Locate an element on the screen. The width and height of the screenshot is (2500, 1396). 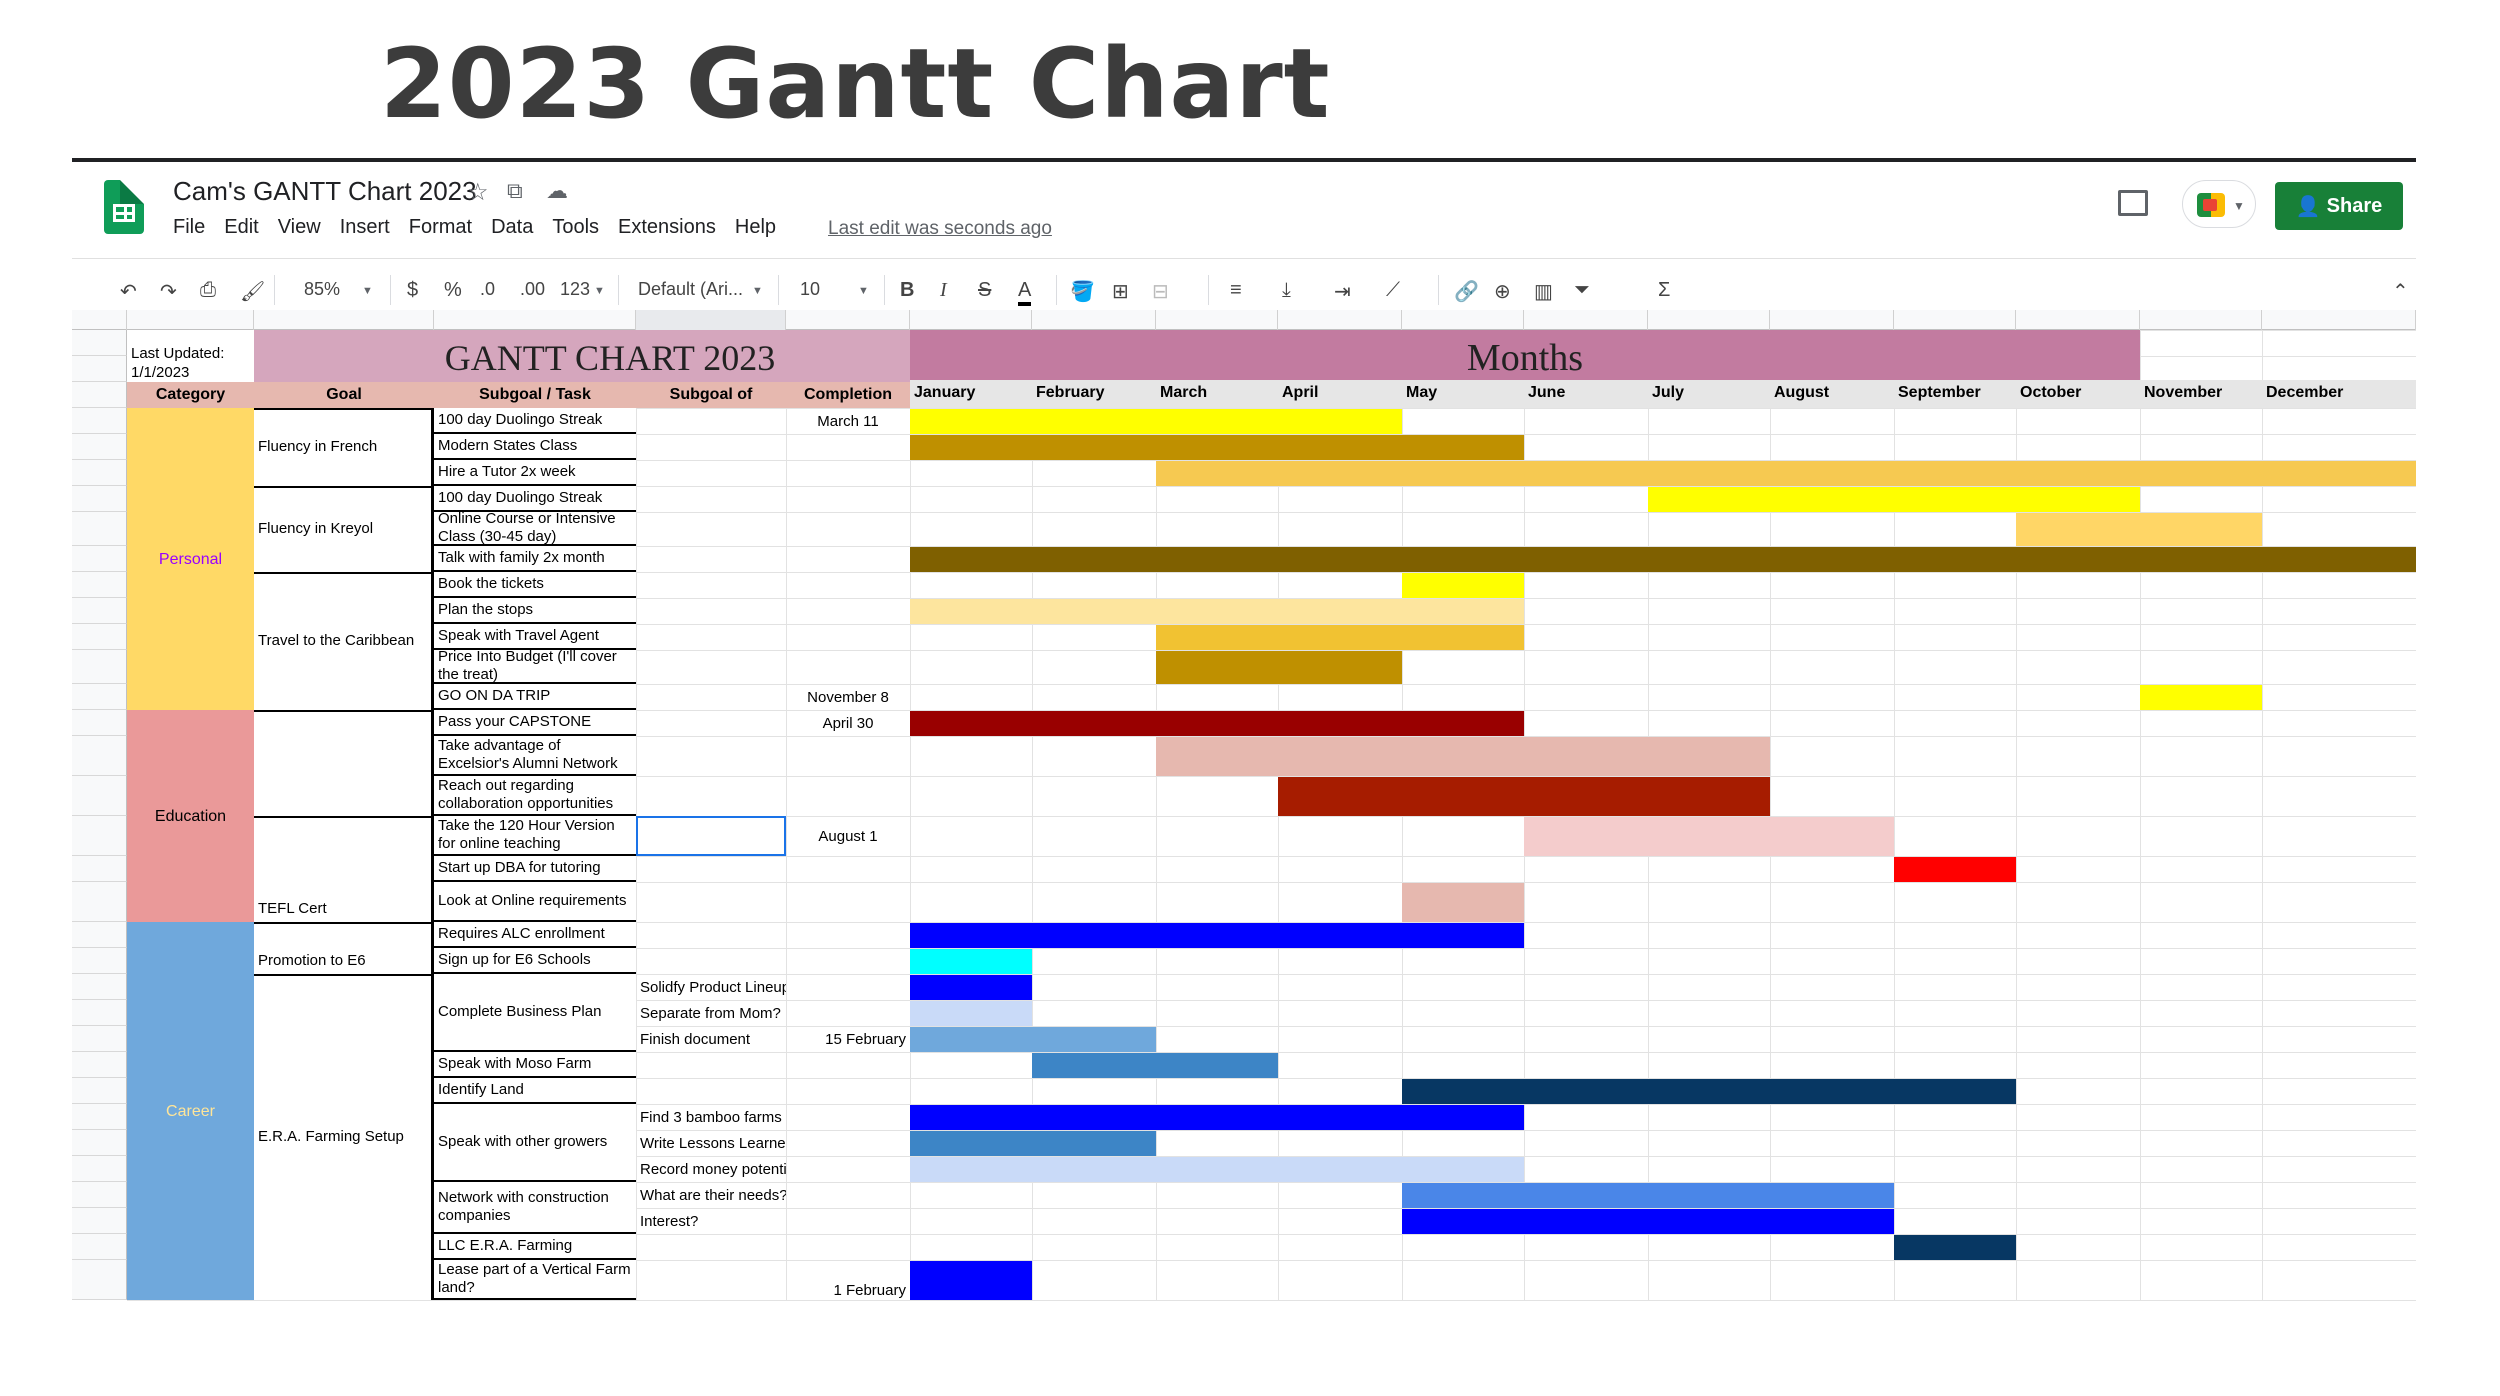
menu-help: Help is located at coordinates (755, 227).